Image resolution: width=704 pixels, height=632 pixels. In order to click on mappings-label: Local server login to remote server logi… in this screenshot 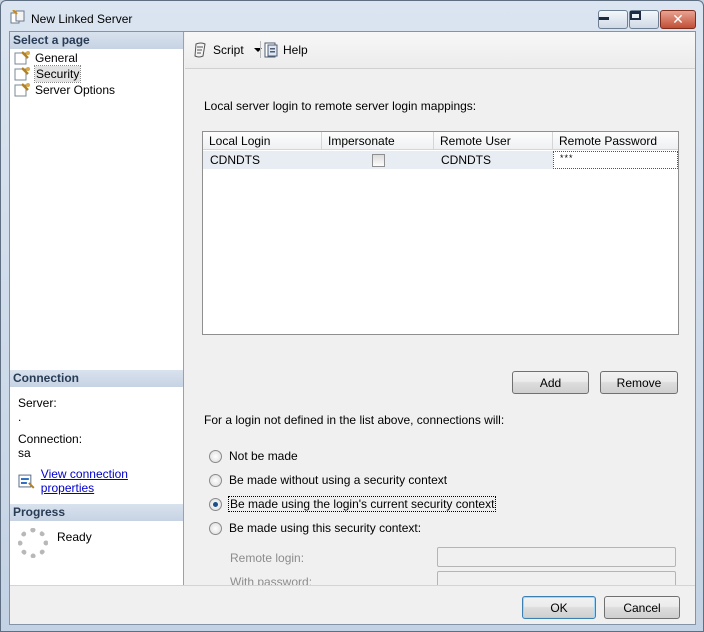, I will do `click(340, 106)`.